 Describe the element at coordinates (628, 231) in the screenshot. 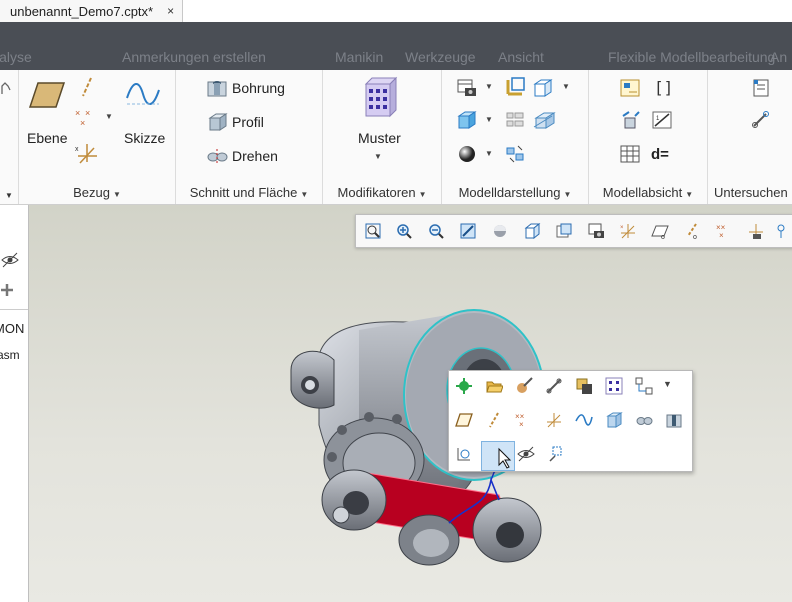

I see `datum-display-icon: ×` at that location.